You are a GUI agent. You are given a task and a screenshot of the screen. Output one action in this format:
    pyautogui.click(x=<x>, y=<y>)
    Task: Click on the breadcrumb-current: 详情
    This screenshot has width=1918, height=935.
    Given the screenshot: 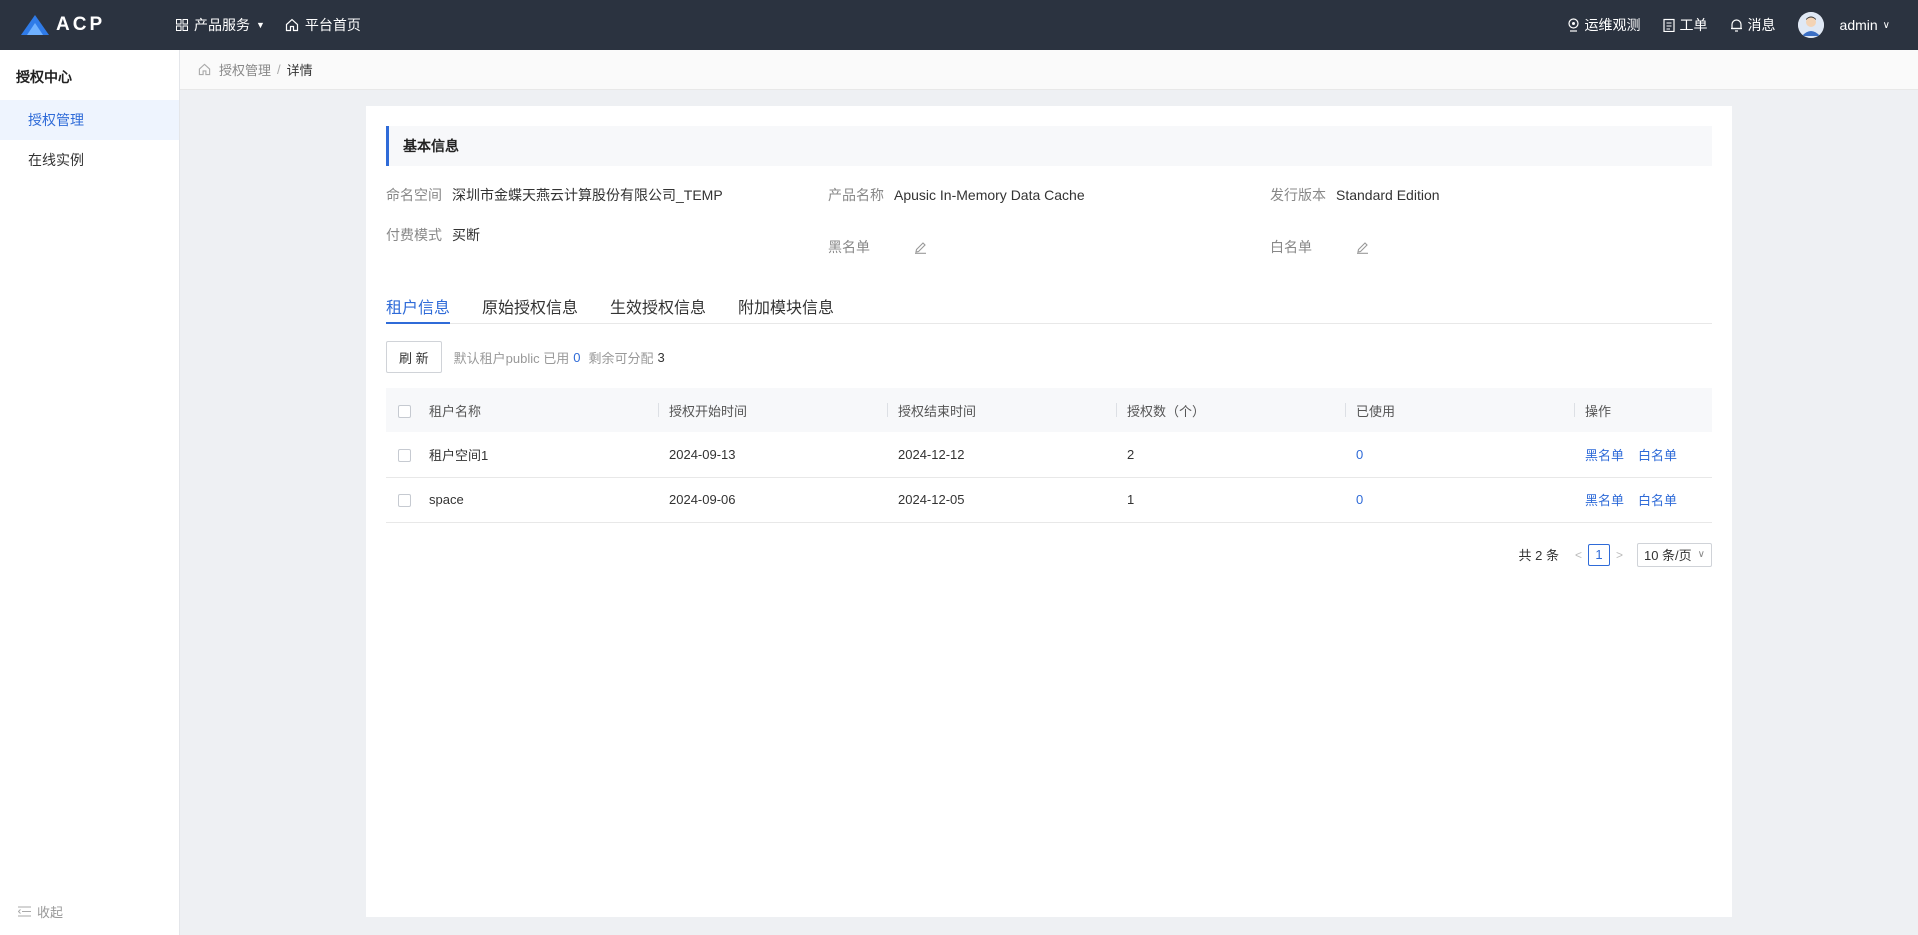 What is the action you would take?
    pyautogui.click(x=299, y=70)
    